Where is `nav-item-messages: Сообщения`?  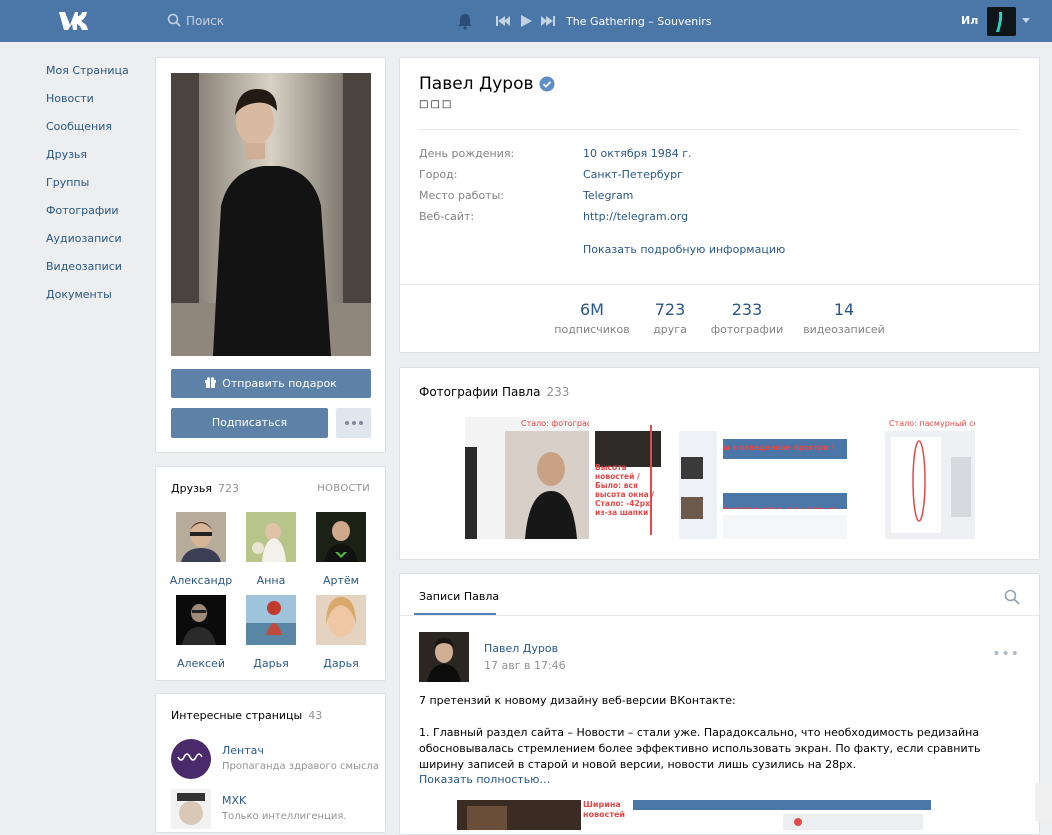
nav-item-messages: Сообщения is located at coordinates (87, 132).